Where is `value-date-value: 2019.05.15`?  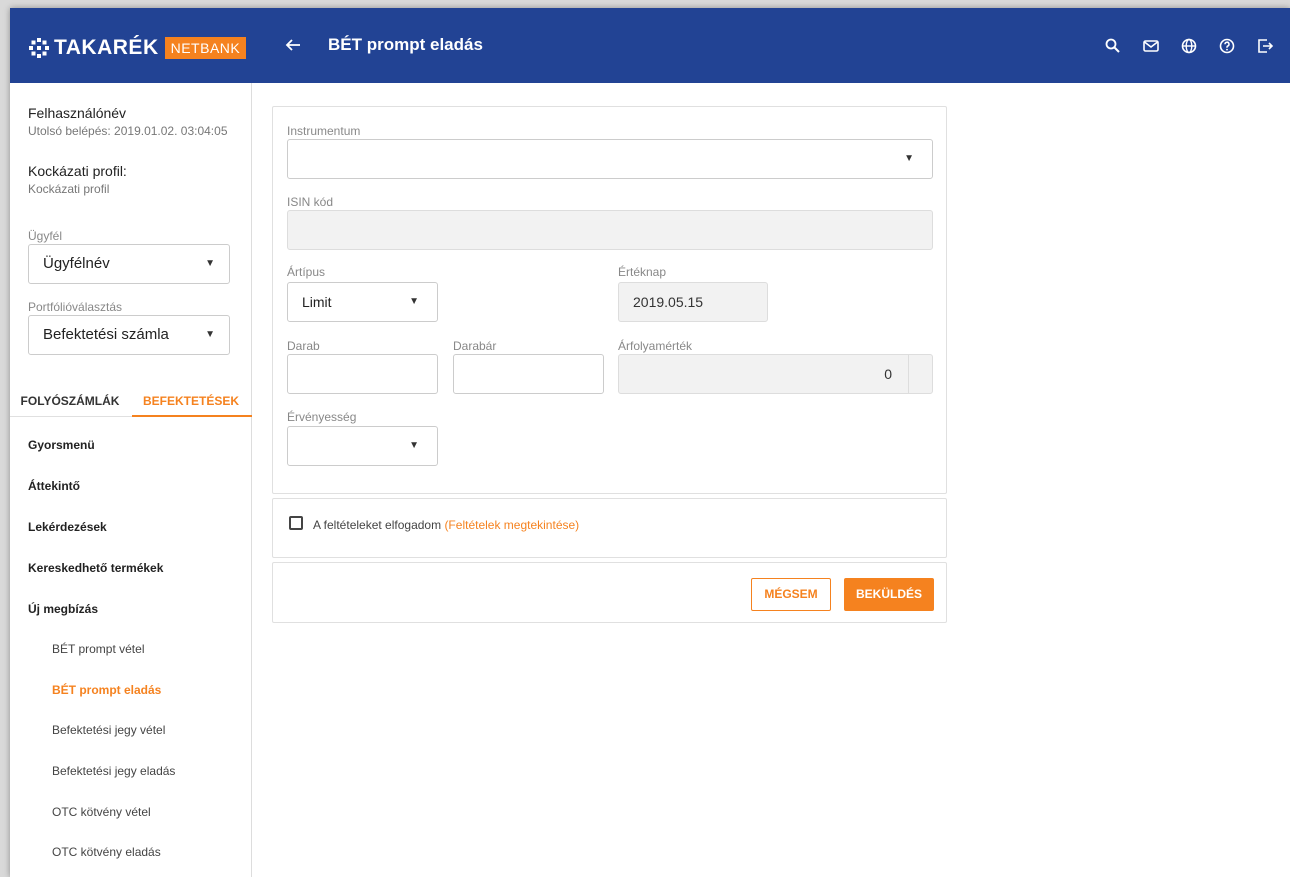 value-date-value: 2019.05.15 is located at coordinates (668, 302).